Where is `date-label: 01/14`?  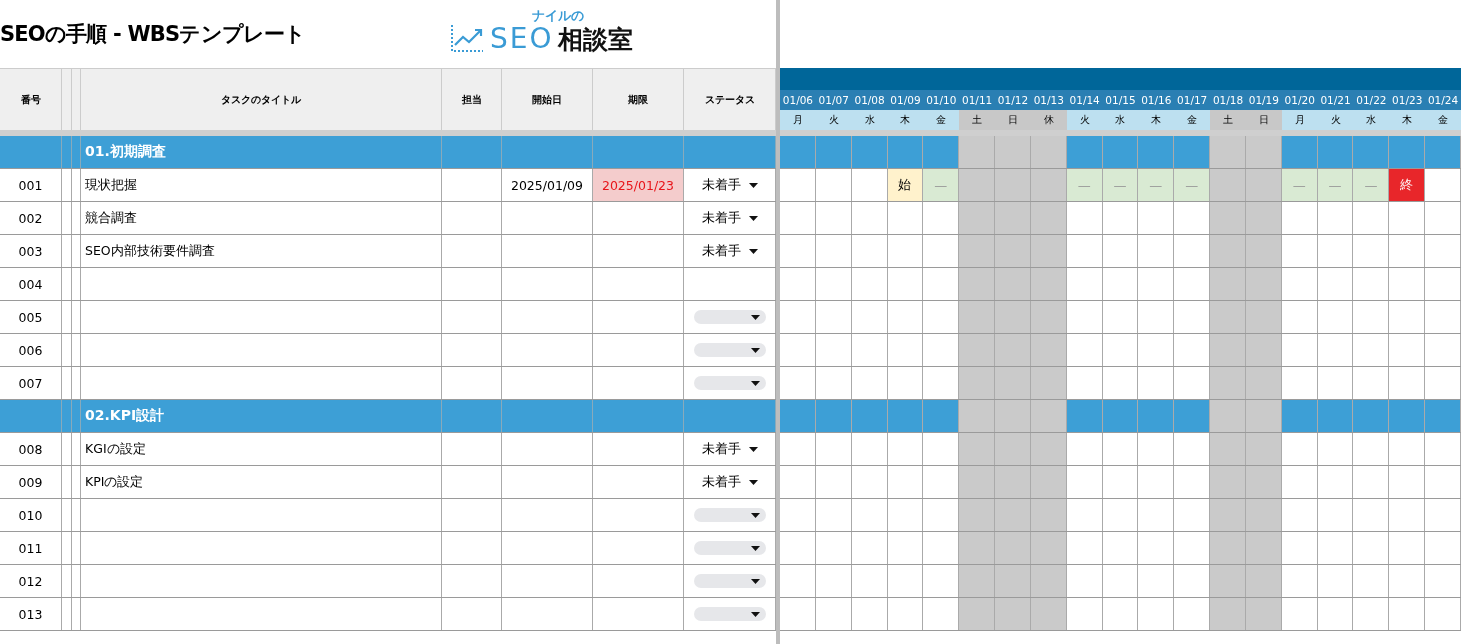
date-label: 01/14 is located at coordinates (1084, 100).